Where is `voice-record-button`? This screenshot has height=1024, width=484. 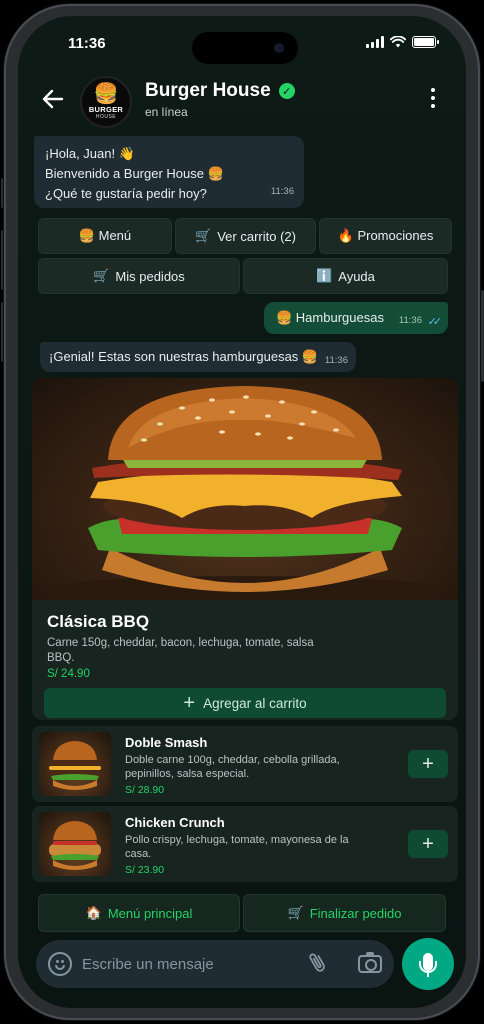 voice-record-button is located at coordinates (428, 964).